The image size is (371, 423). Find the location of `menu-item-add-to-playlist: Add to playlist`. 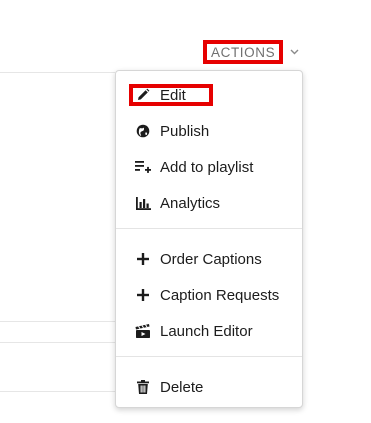

menu-item-add-to-playlist: Add to playlist is located at coordinates (209, 167).